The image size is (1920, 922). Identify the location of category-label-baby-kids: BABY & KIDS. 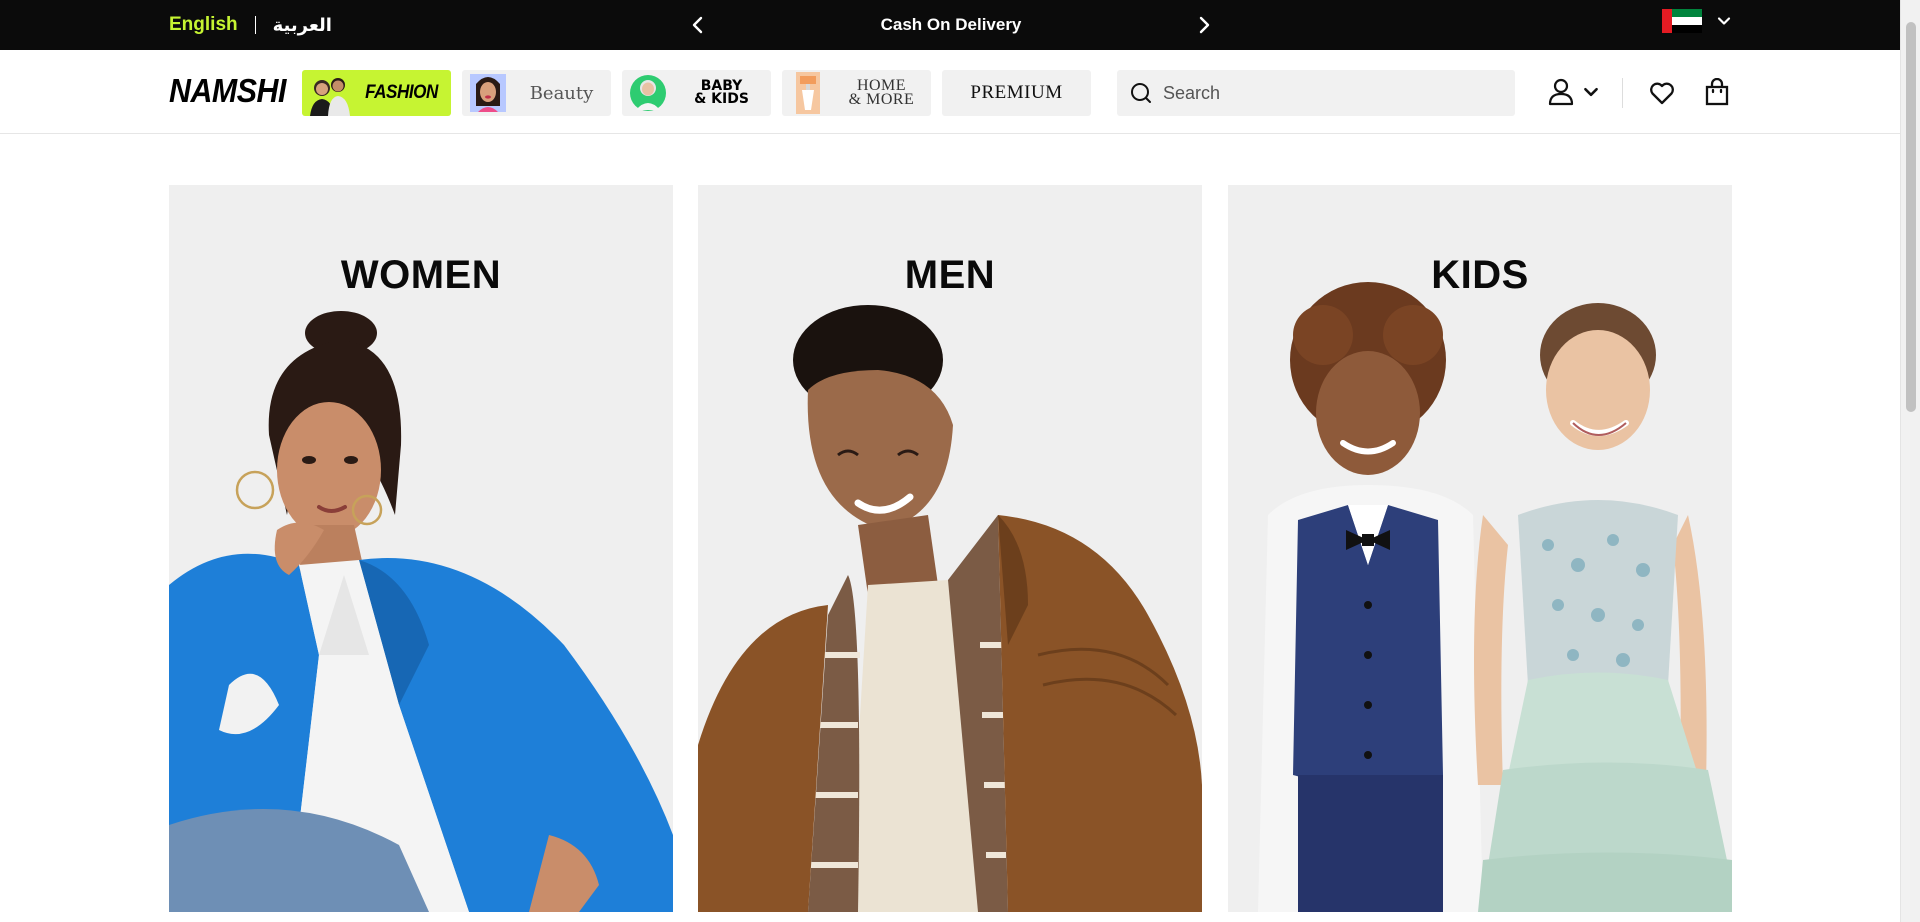
(721, 92).